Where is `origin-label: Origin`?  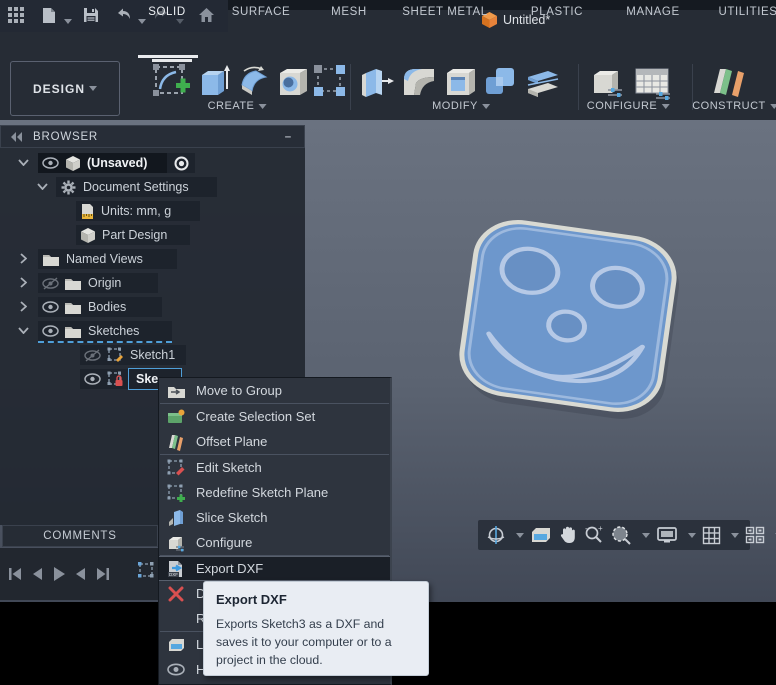 origin-label: Origin is located at coordinates (104, 283).